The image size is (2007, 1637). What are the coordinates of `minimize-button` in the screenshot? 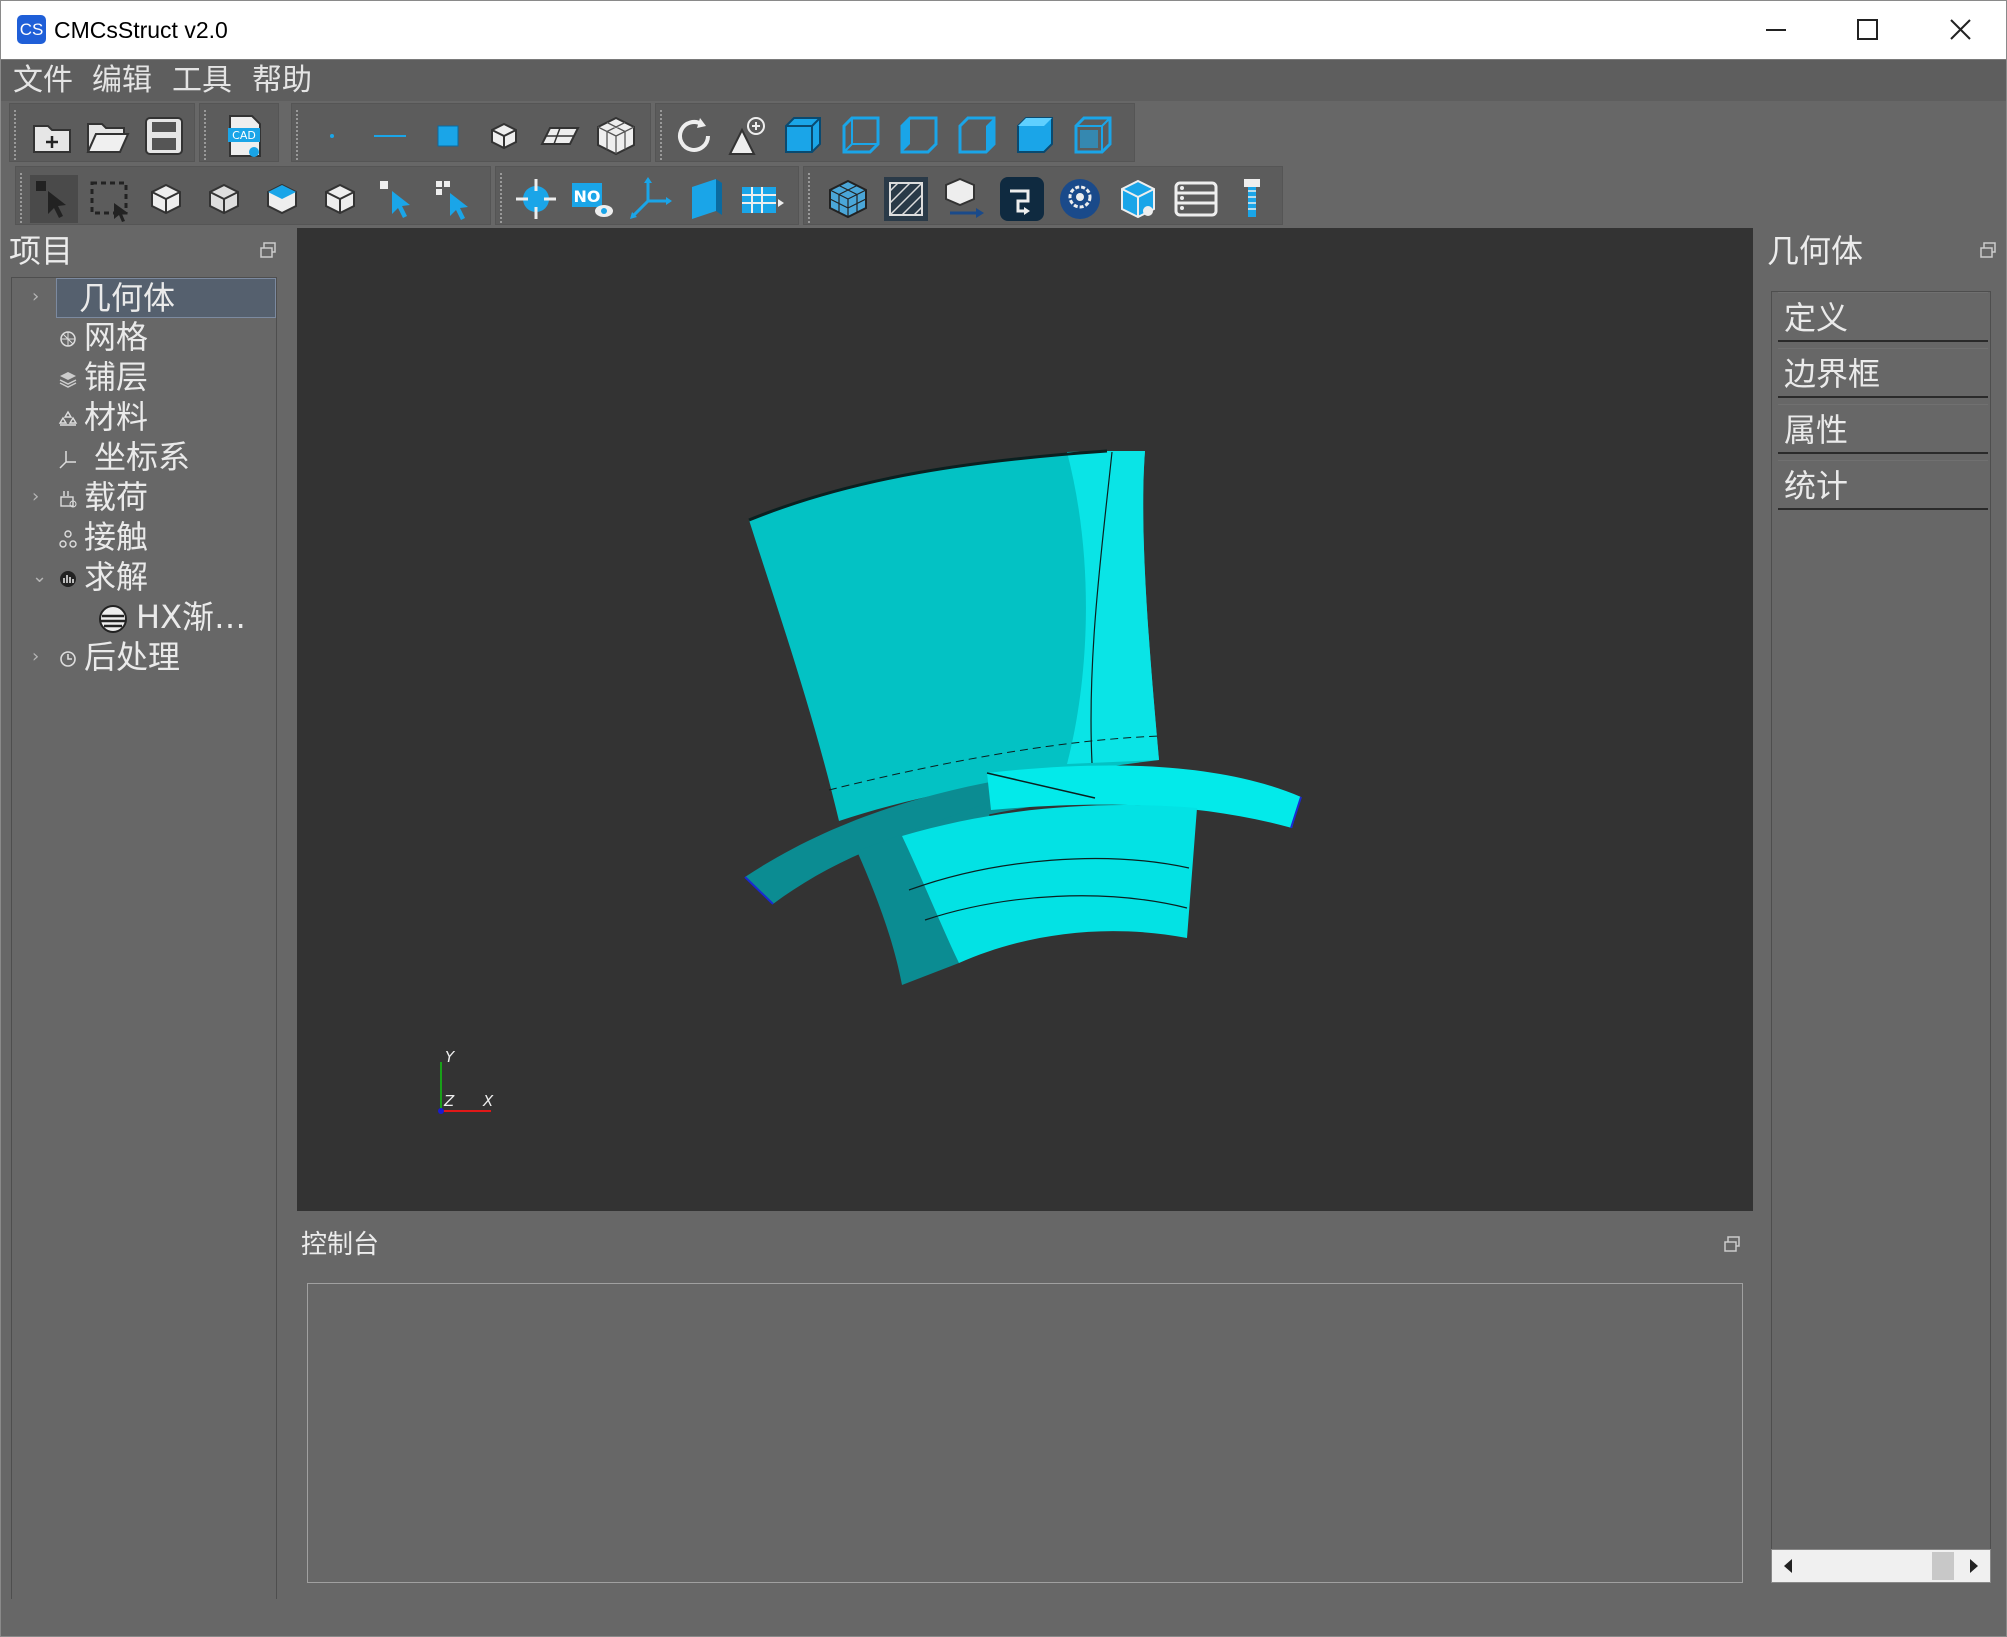 It's located at (1776, 30).